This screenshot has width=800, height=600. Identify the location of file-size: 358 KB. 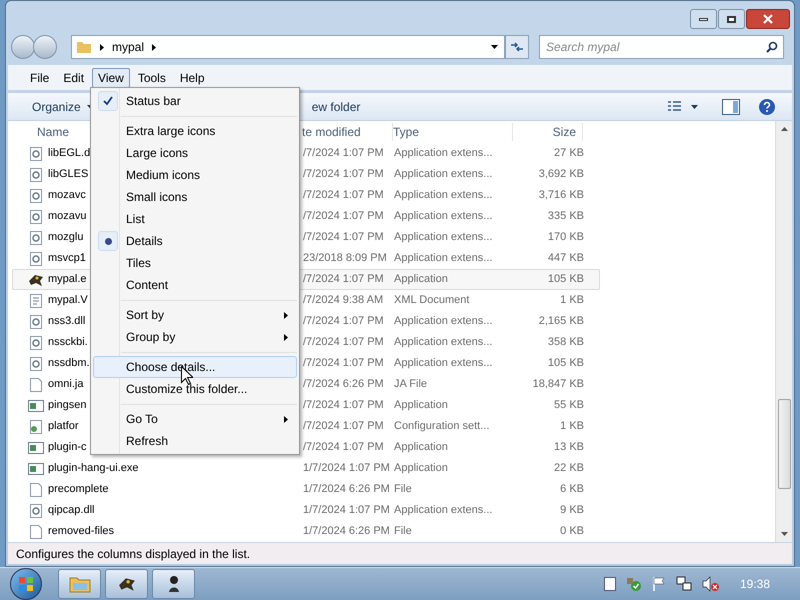
(565, 342).